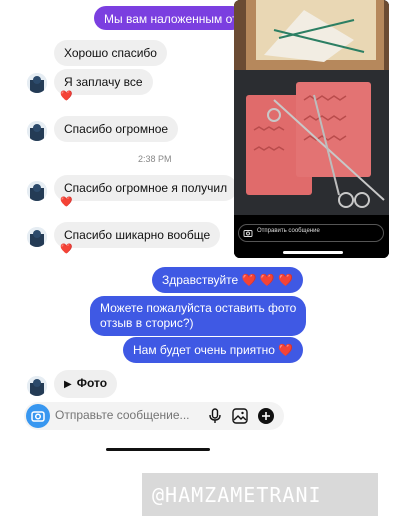  Describe the element at coordinates (215, 416) in the screenshot. I see `microphone-icon` at that location.